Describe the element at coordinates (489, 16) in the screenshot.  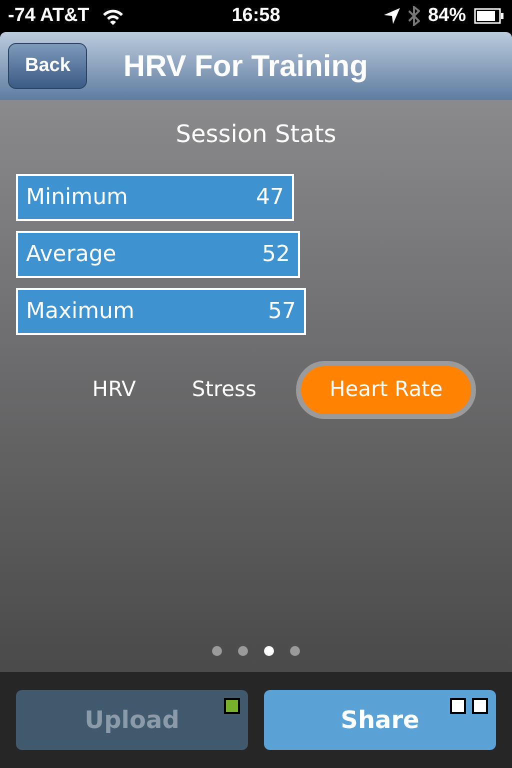
I see `battery-icon` at that location.